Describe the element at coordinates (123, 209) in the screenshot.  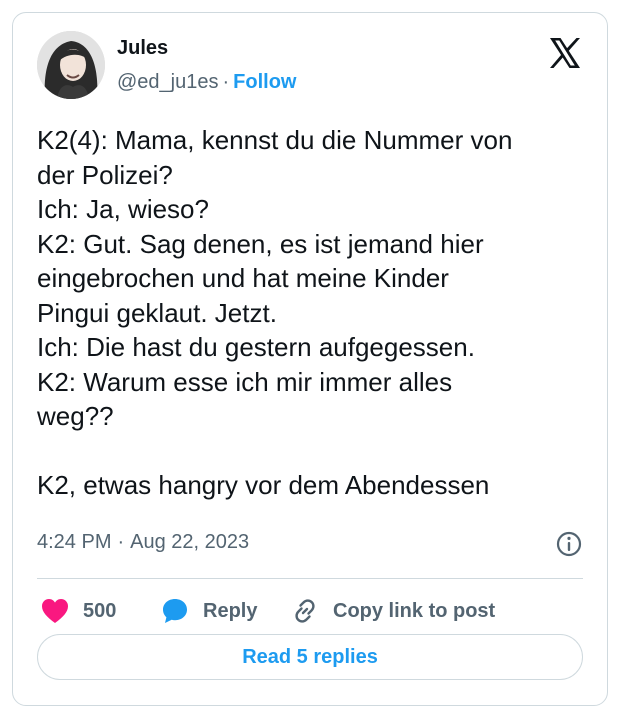
I see `tweet-line: Ich: Ja, wieso?` at that location.